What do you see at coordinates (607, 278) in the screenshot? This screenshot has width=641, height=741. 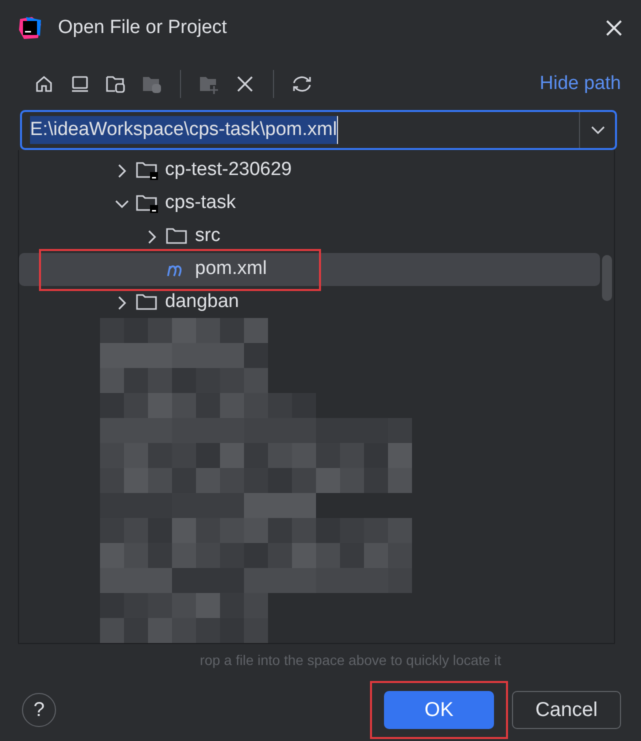 I see `scrollbar-thumb` at bounding box center [607, 278].